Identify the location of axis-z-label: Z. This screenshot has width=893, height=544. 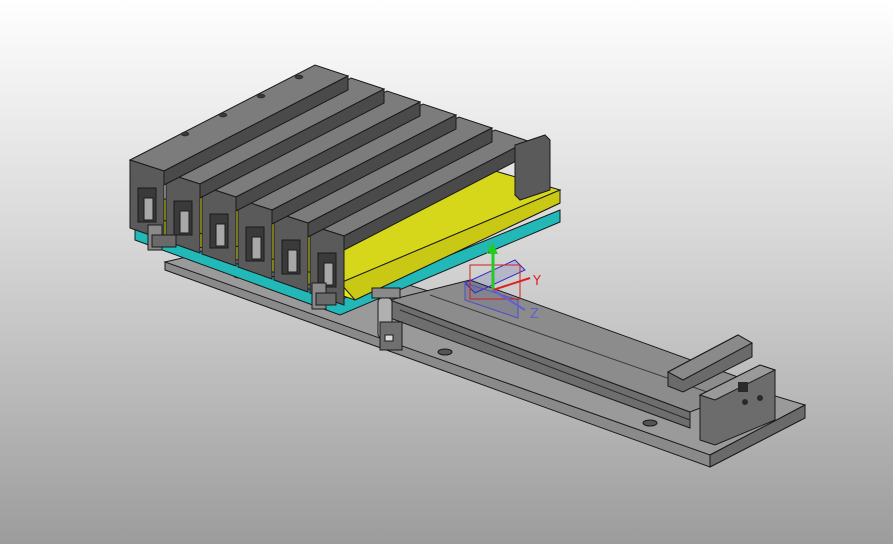
(534, 314).